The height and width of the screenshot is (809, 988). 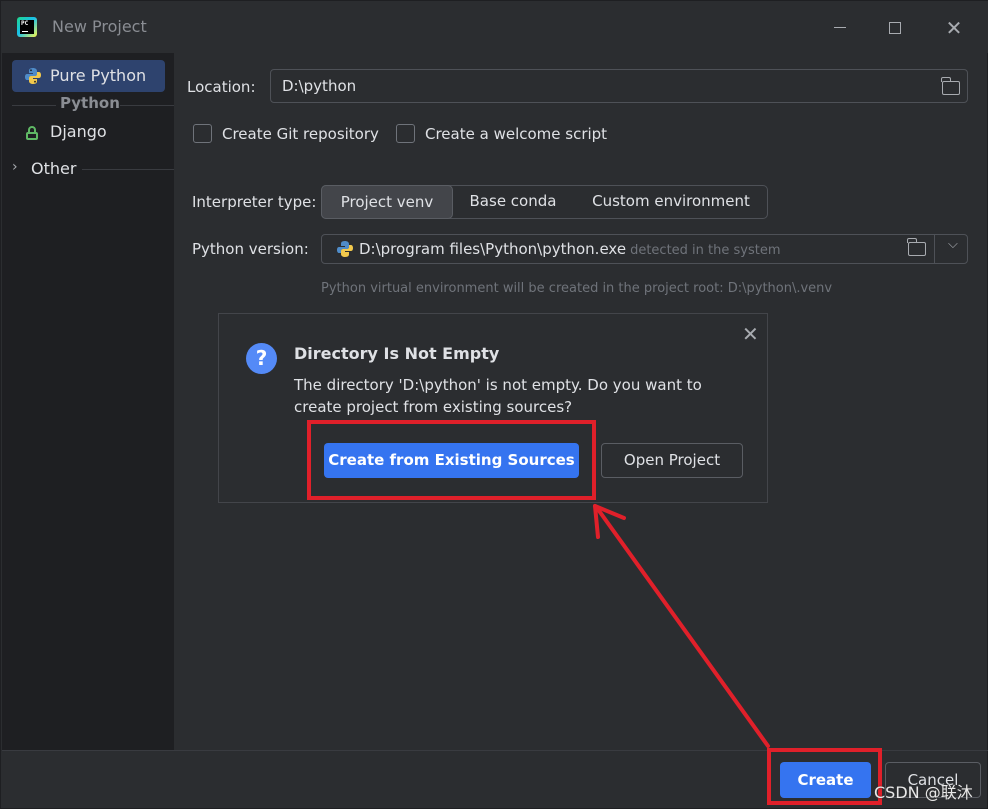 What do you see at coordinates (923, 792) in the screenshot?
I see `watermark: CSDN @联沐` at bounding box center [923, 792].